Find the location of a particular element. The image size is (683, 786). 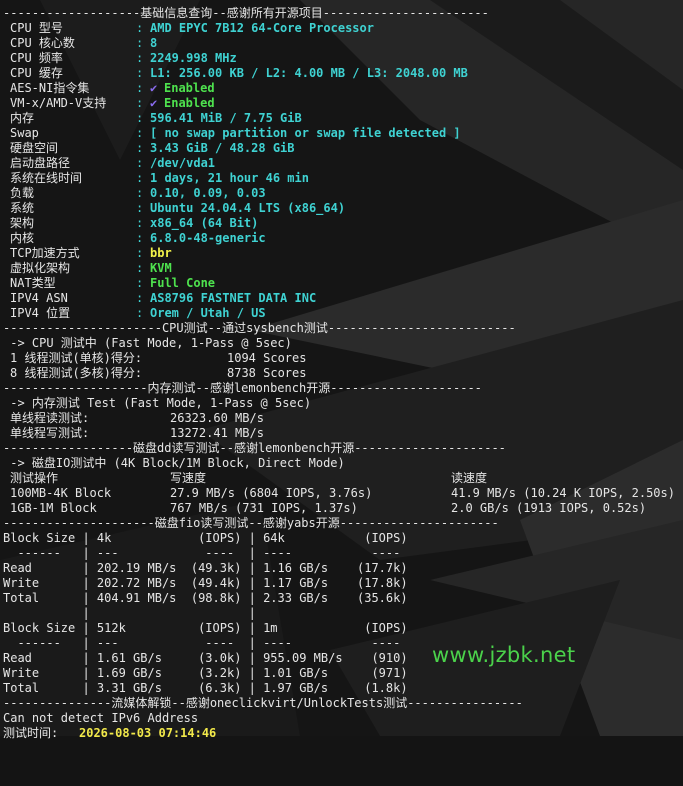

info-value: AS8796 FASTNET DATA INC is located at coordinates (233, 298).